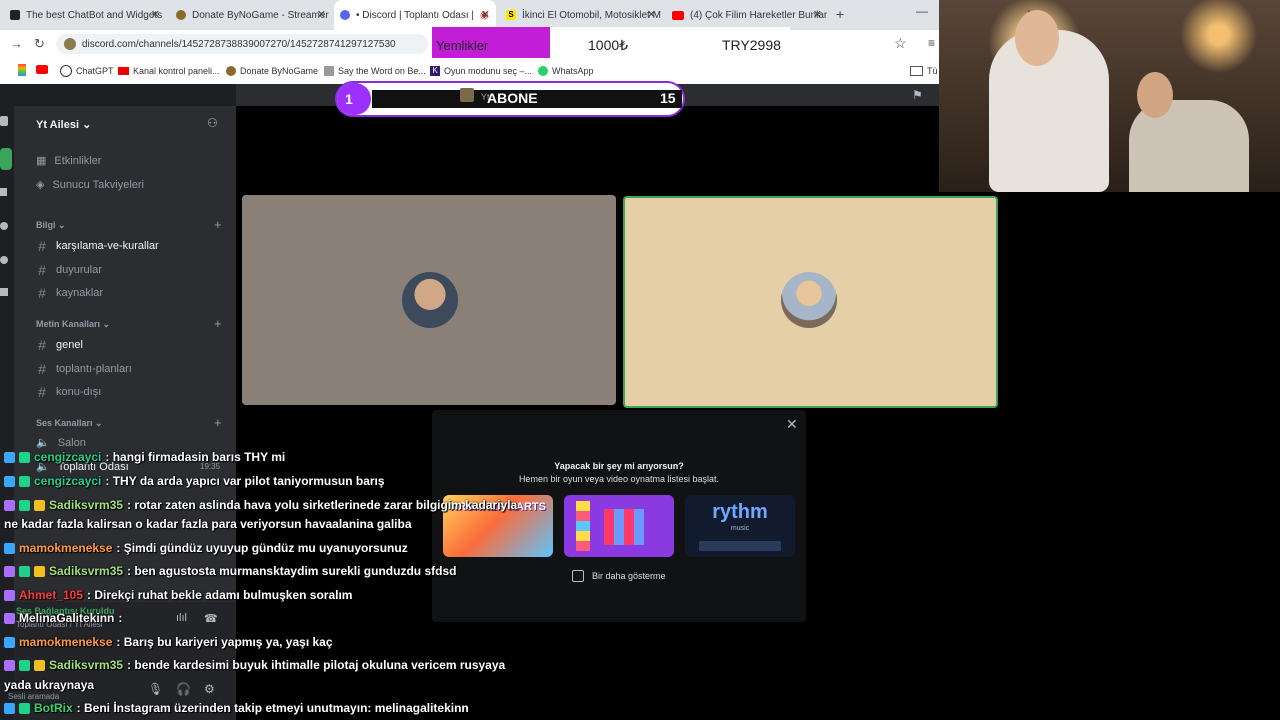 The image size is (1280, 720). I want to click on server-name: Yt Ailesi ⌄, so click(63, 124).